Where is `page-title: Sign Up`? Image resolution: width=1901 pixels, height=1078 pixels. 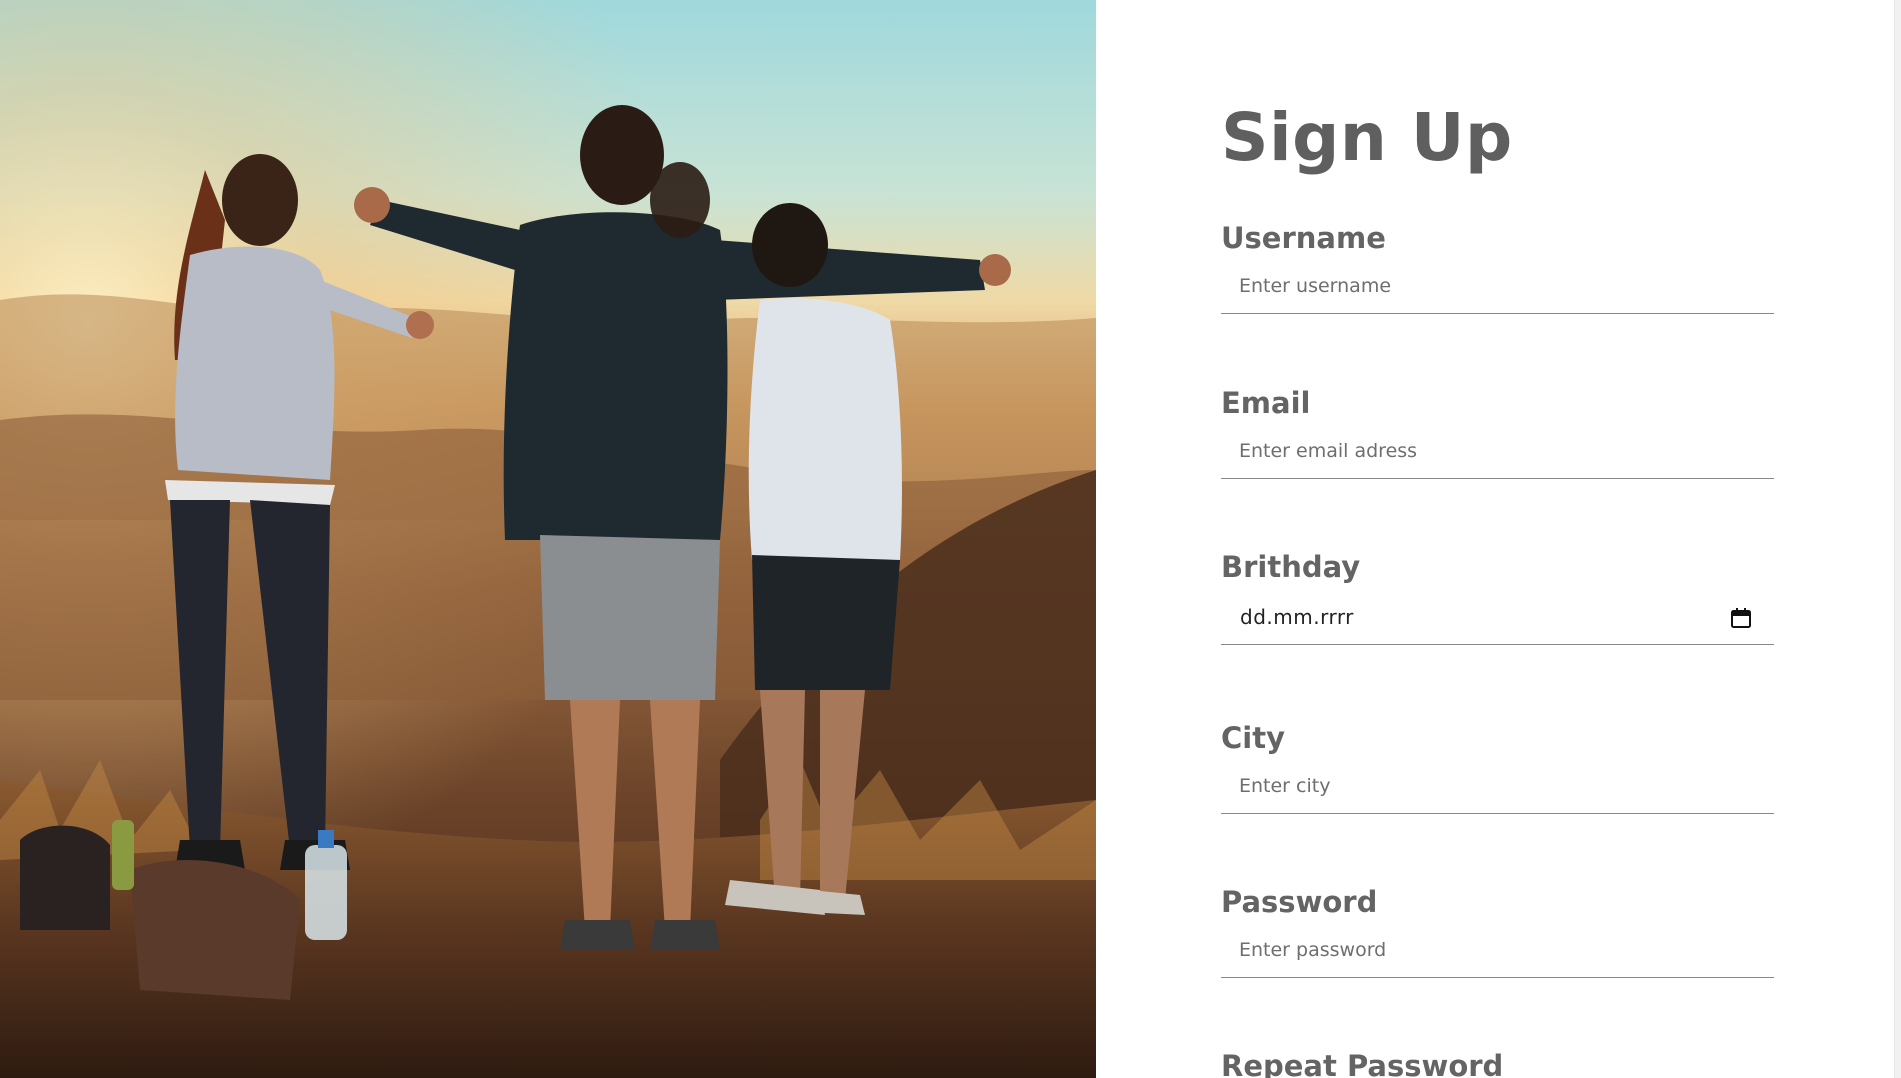
page-title: Sign Up is located at coordinates (1367, 137).